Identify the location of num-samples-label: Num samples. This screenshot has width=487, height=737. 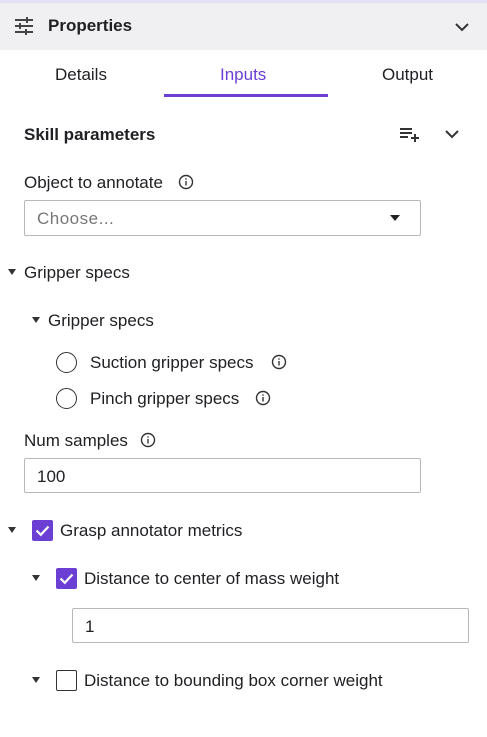
(76, 440).